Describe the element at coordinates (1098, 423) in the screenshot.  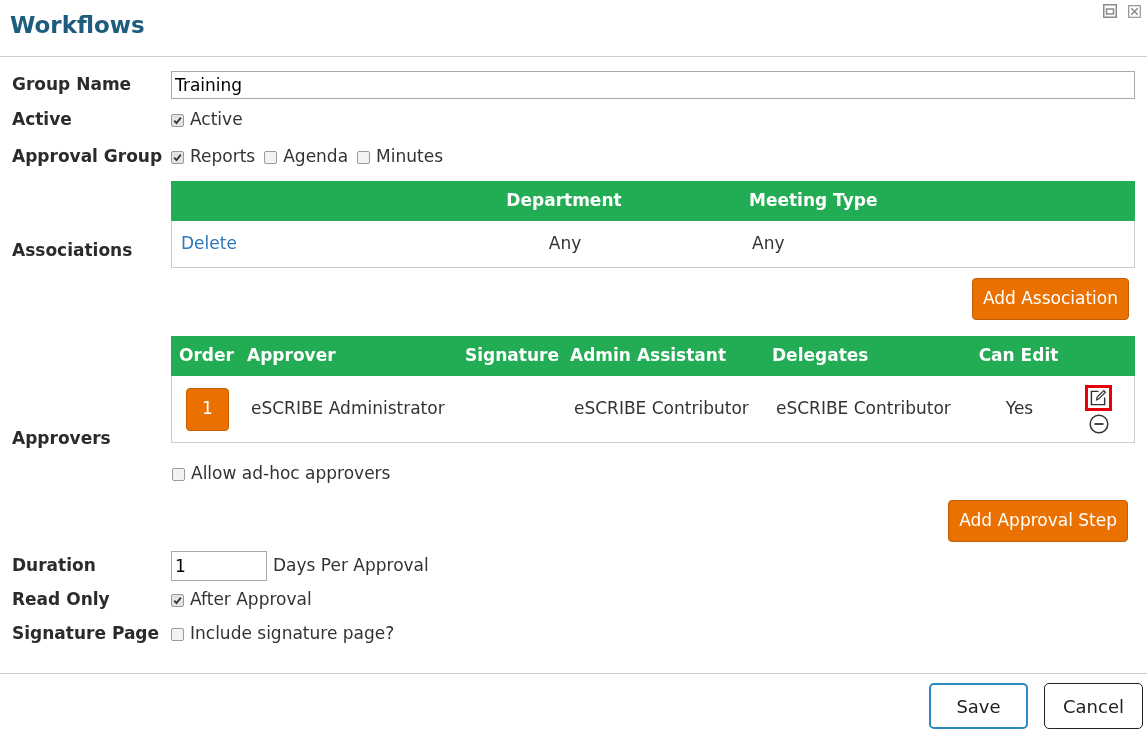
I see `minus-circle-icon` at that location.